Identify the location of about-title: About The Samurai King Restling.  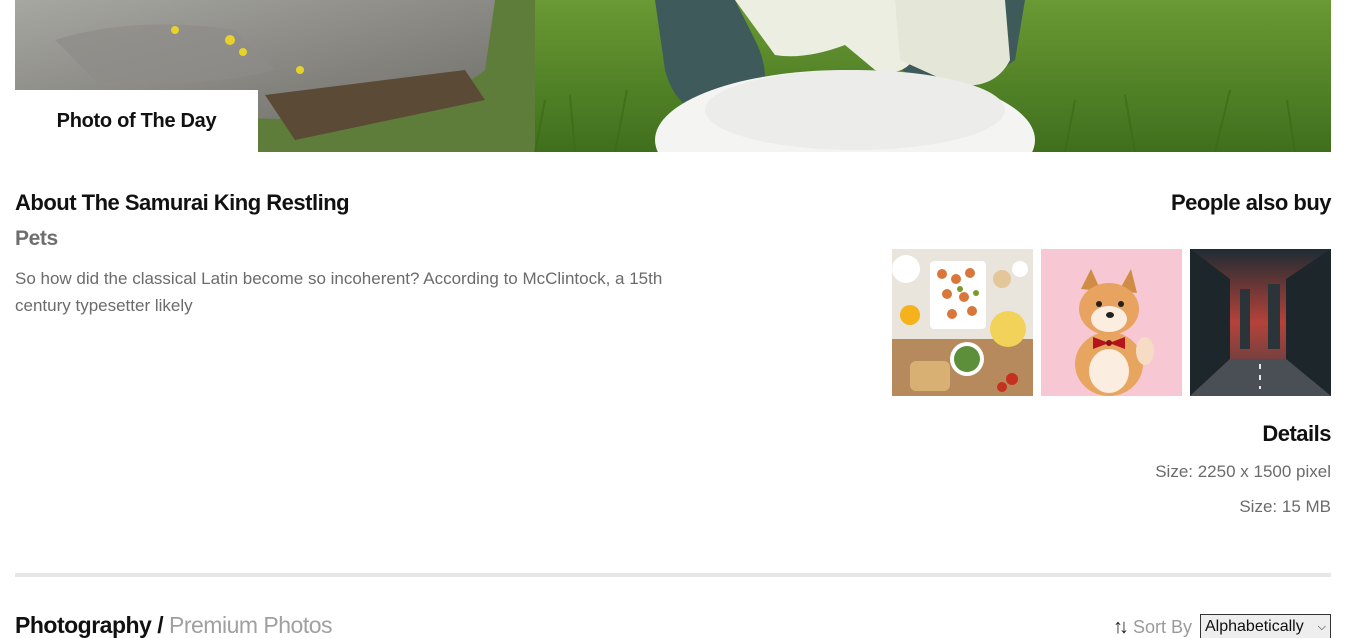
(182, 202).